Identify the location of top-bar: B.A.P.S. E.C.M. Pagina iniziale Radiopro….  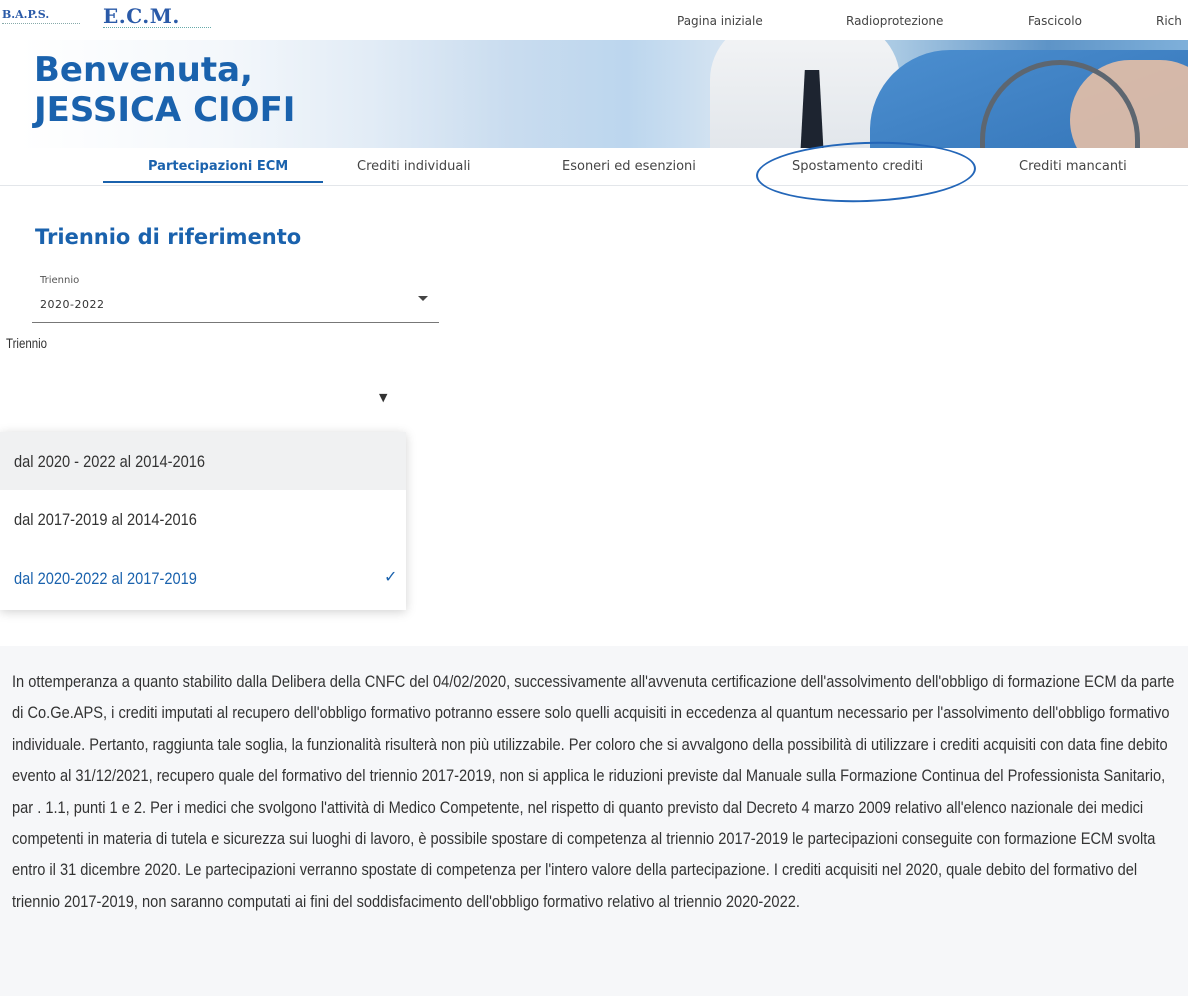
(594, 19).